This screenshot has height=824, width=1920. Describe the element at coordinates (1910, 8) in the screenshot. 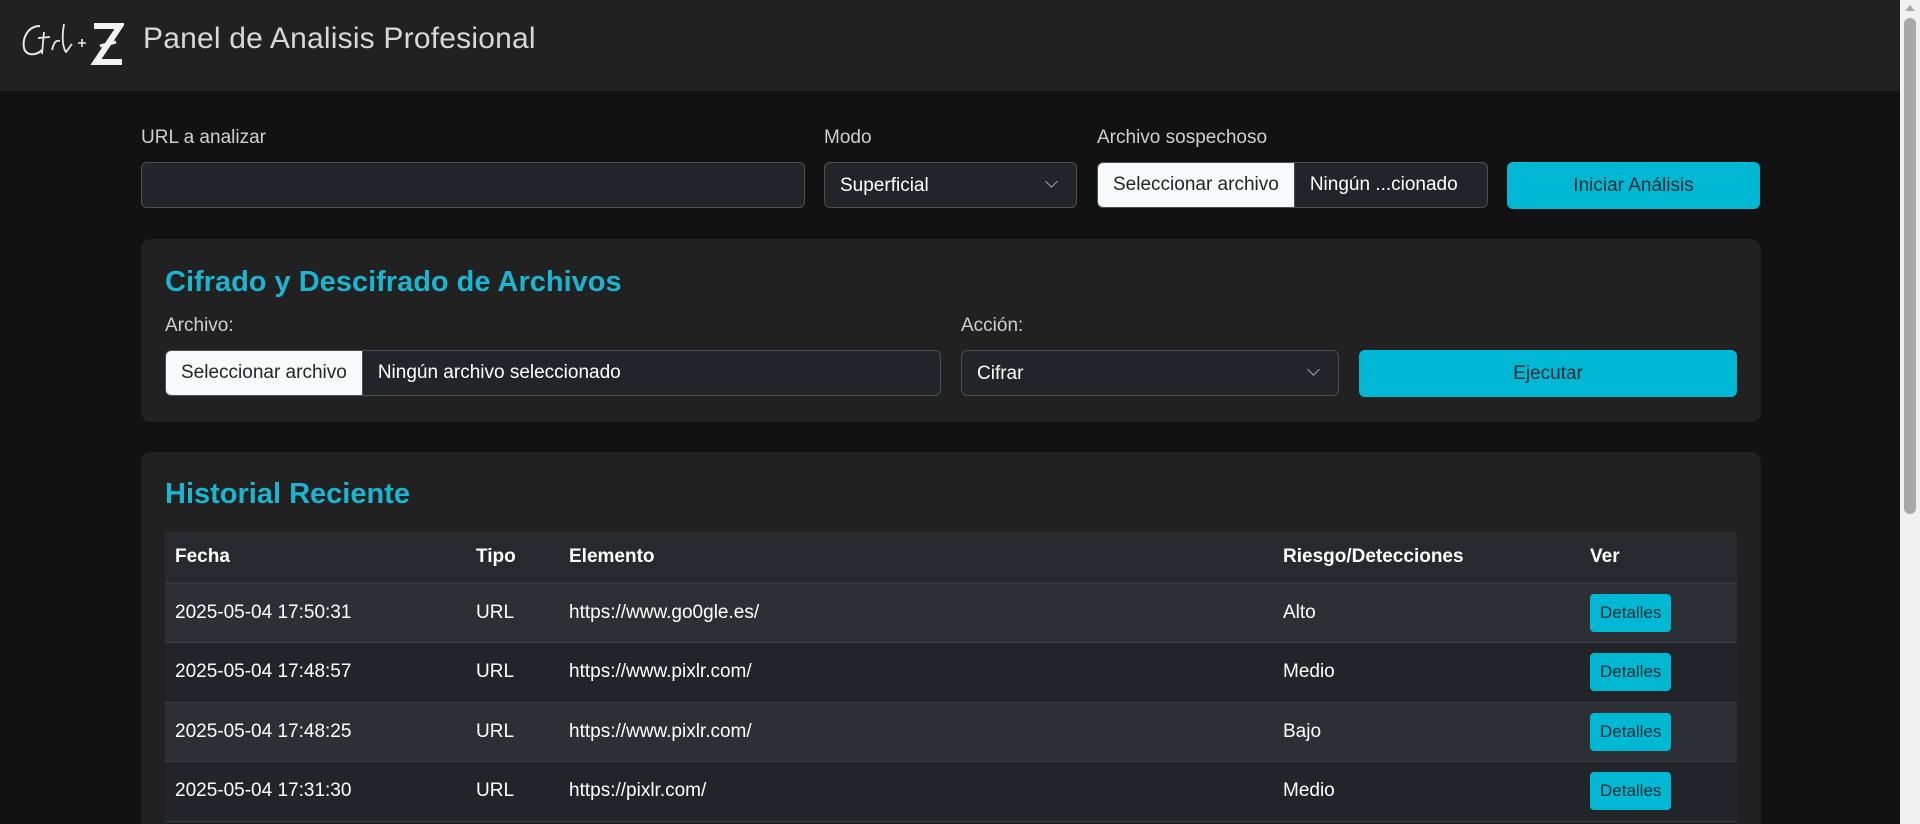

I see `scroll-up-icon` at that location.